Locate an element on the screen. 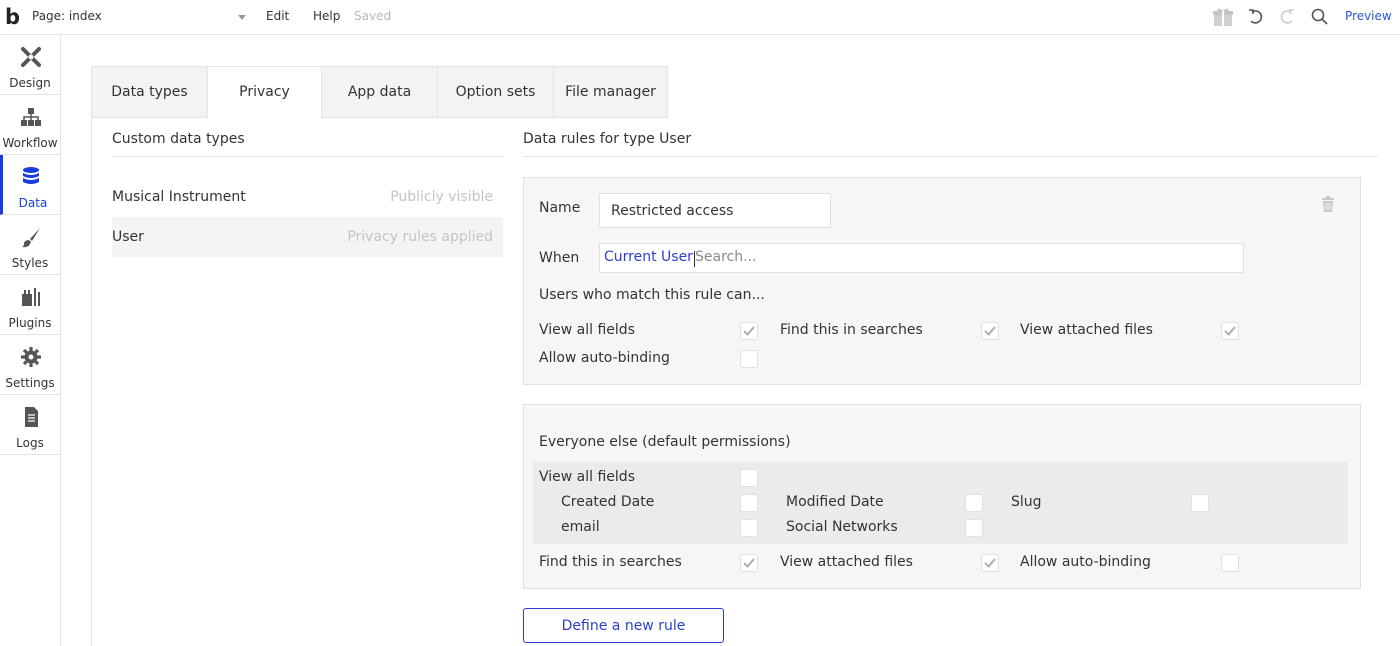 This screenshot has height=646, width=1400. field-label: Created Date is located at coordinates (608, 502).